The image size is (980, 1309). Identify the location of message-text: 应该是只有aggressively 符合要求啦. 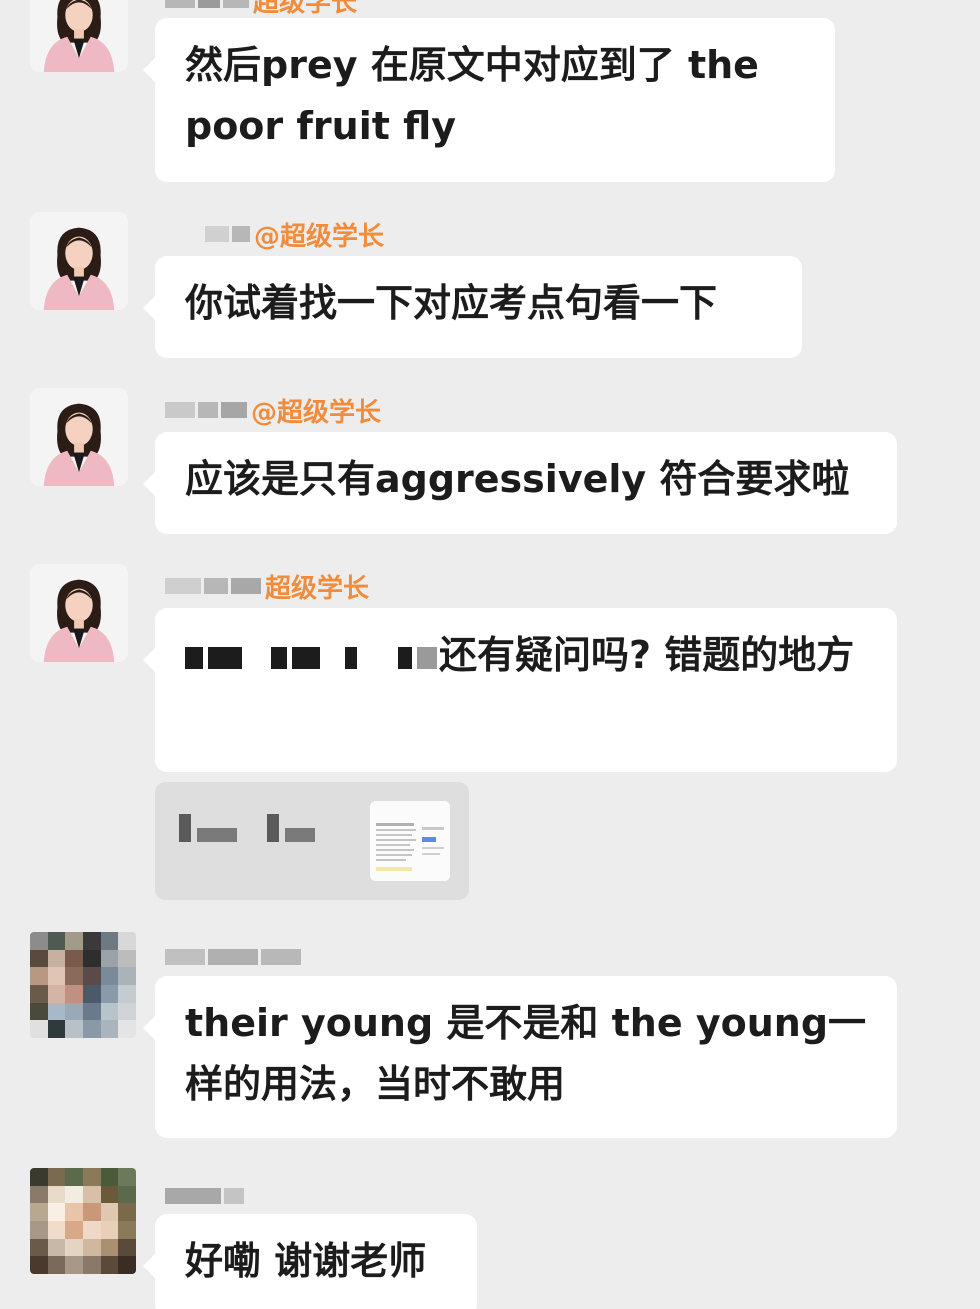
(517, 479).